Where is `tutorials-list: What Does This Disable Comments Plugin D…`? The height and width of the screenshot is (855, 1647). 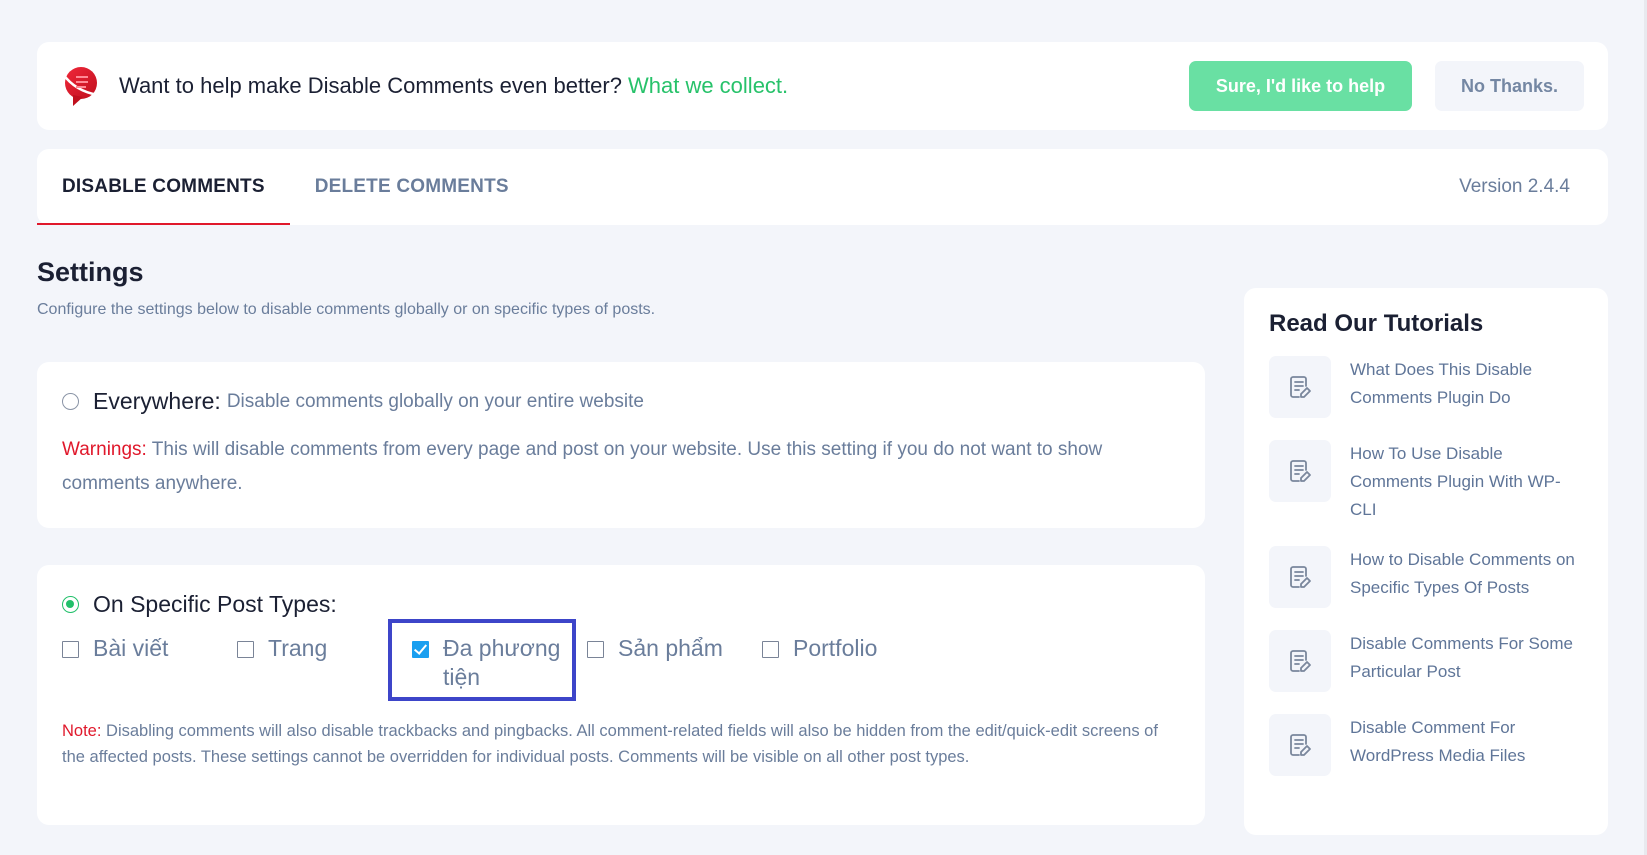 tutorials-list: What Does This Disable Comments Plugin D… is located at coordinates (1426, 566).